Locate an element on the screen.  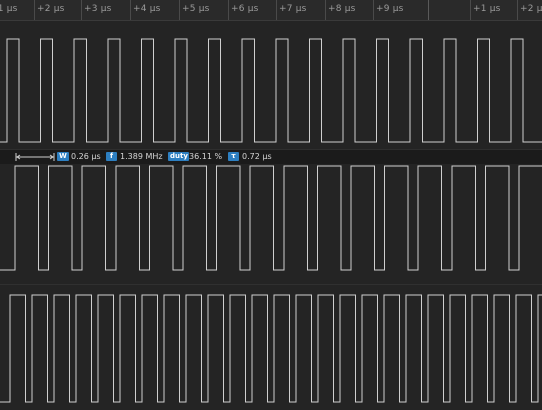
duty-cycle-value: 36.11 % is located at coordinates (206, 156).